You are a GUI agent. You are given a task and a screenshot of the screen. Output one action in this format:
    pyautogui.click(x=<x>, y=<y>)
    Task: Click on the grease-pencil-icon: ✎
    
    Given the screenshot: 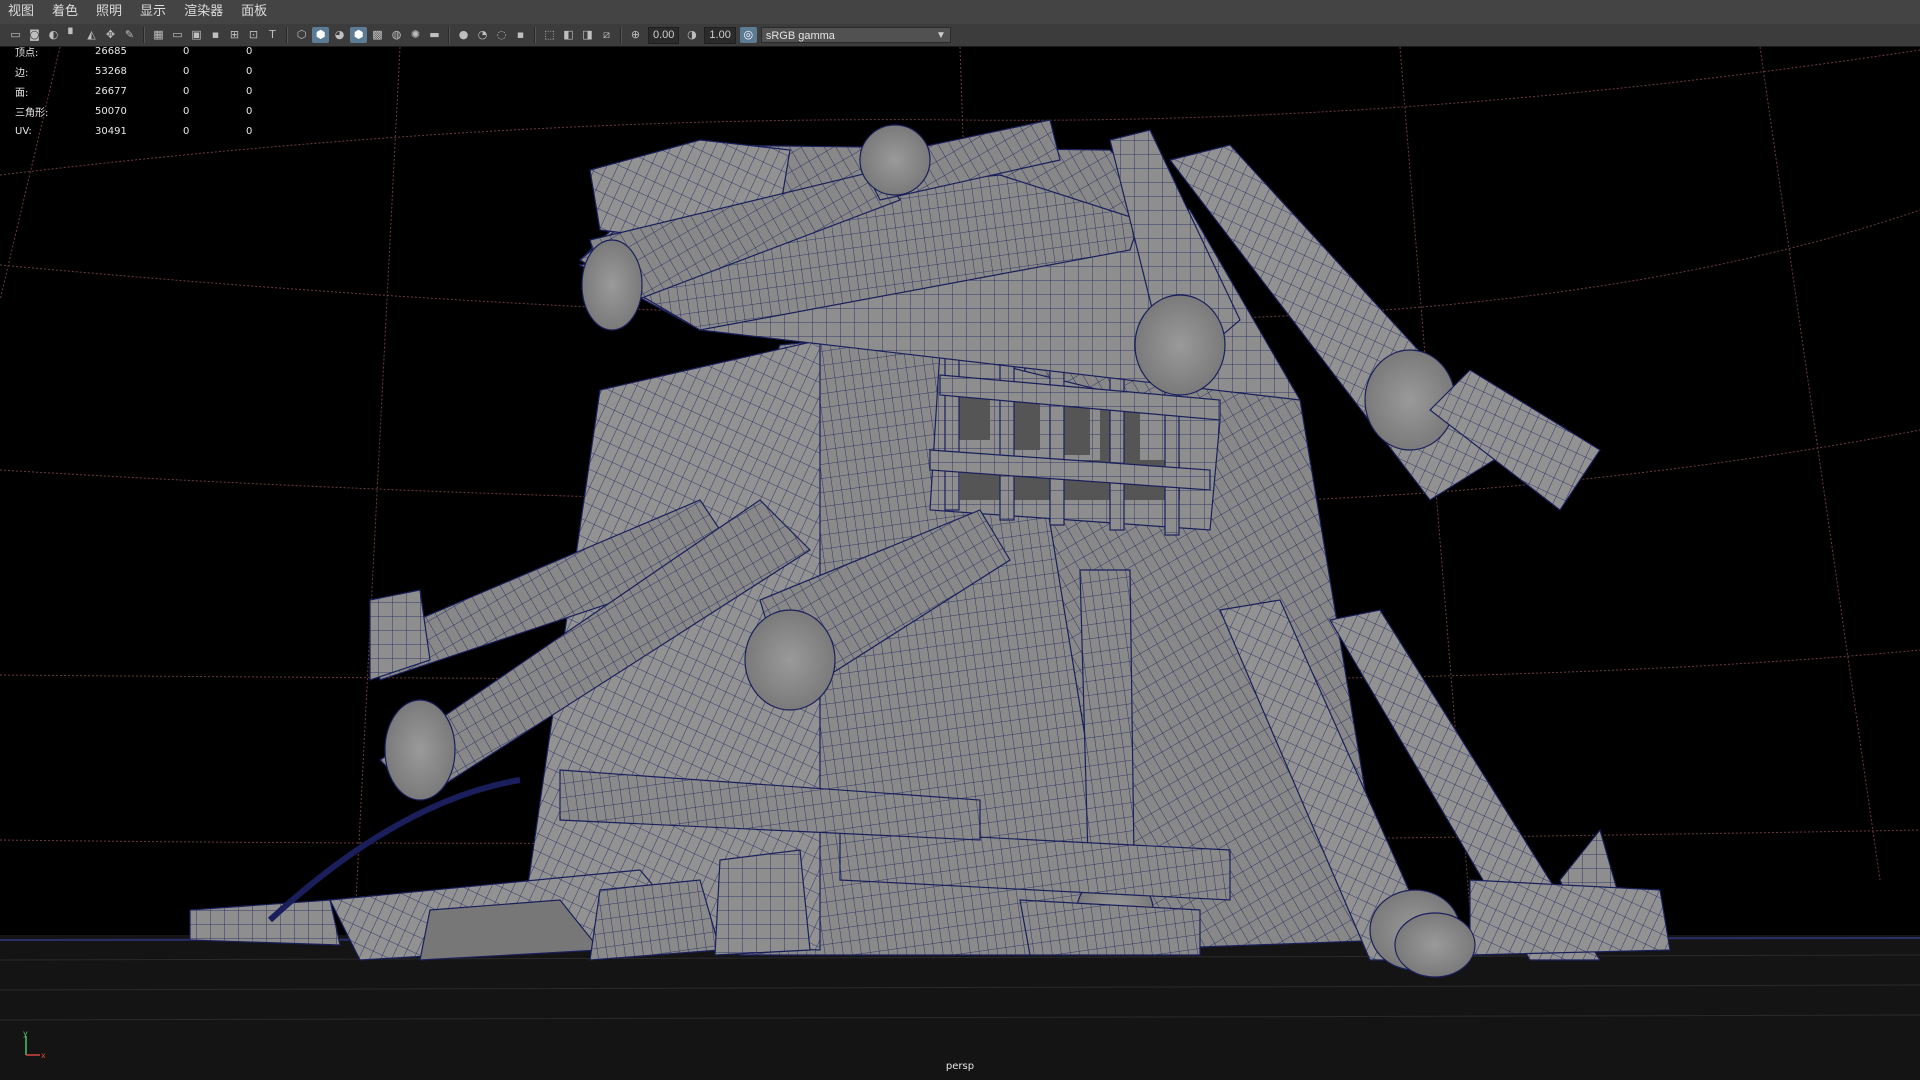 What is the action you would take?
    pyautogui.click(x=129, y=35)
    